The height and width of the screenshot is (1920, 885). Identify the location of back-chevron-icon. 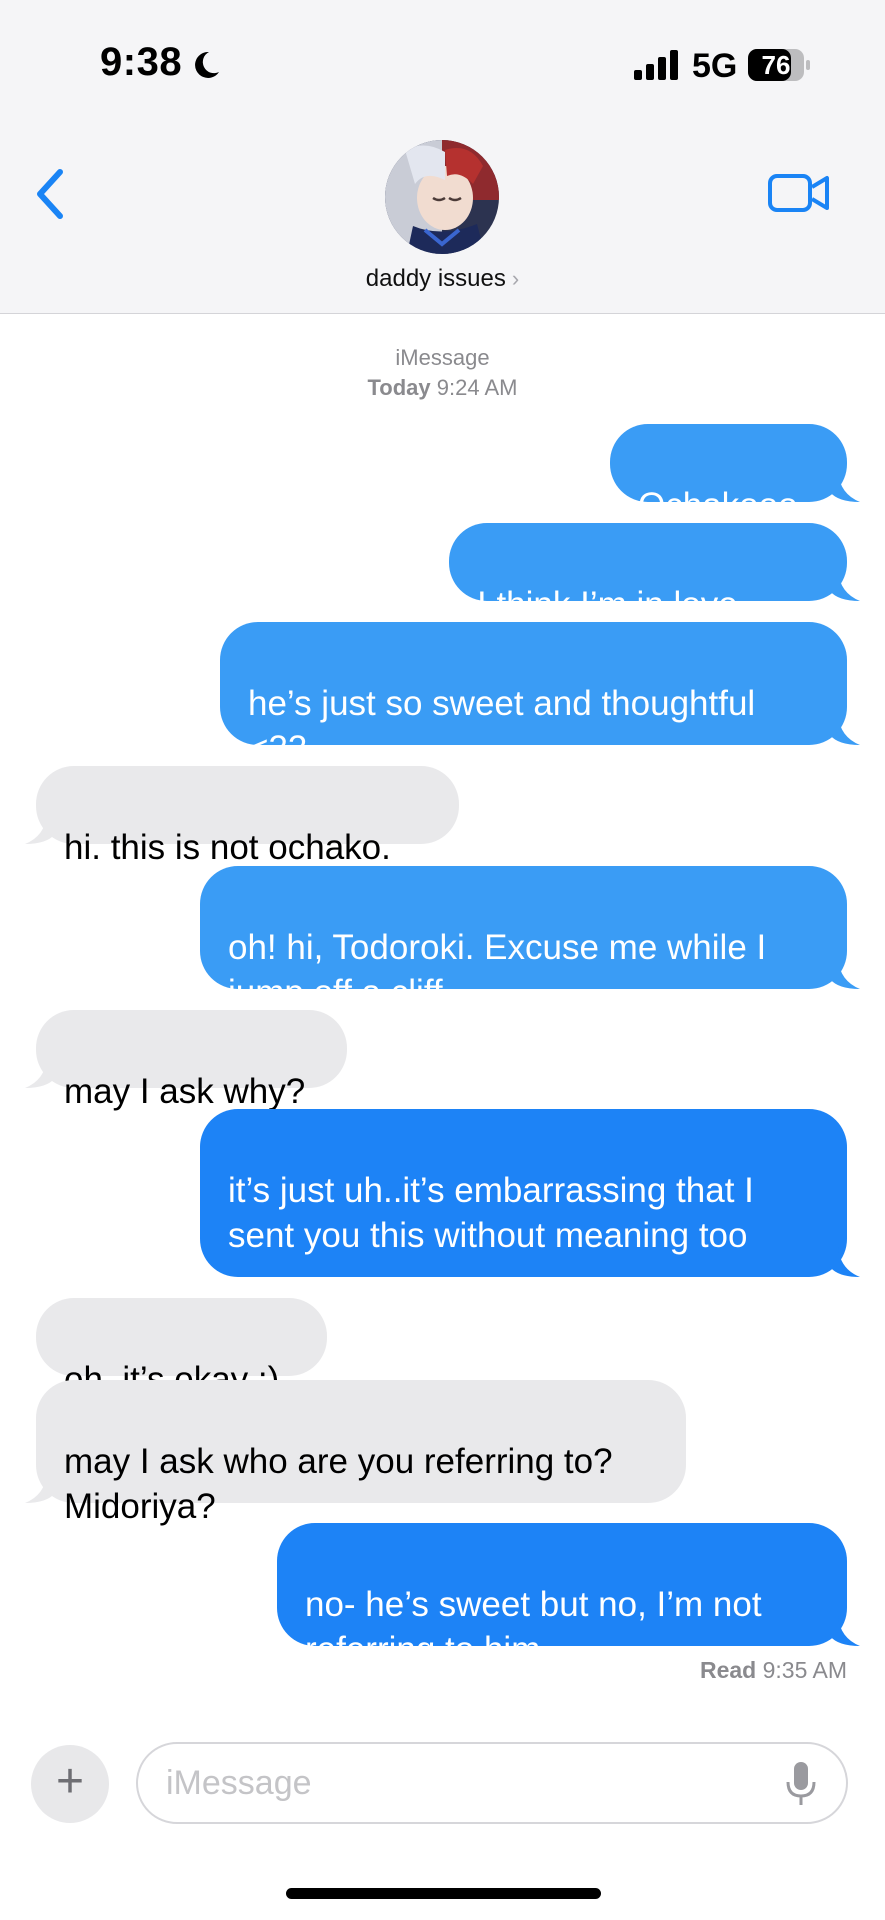
(52, 194).